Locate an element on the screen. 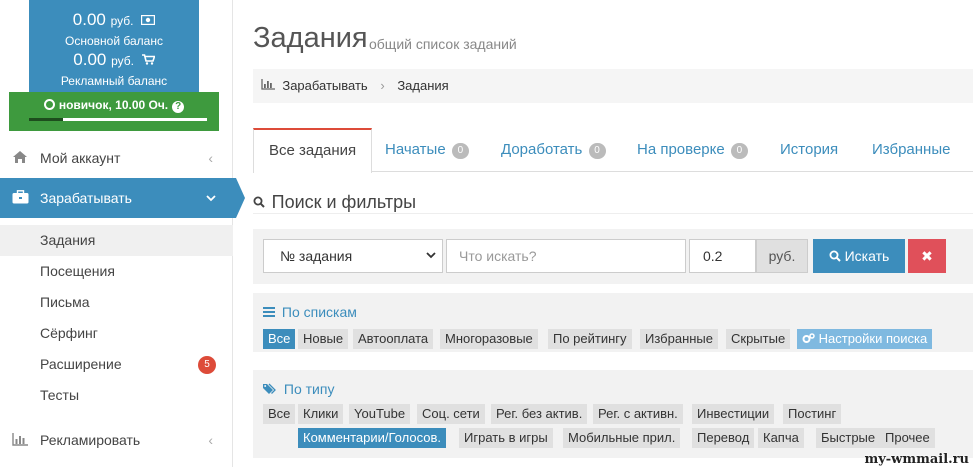 The image size is (973, 467). submenu-item-label: Расширение is located at coordinates (81, 364).